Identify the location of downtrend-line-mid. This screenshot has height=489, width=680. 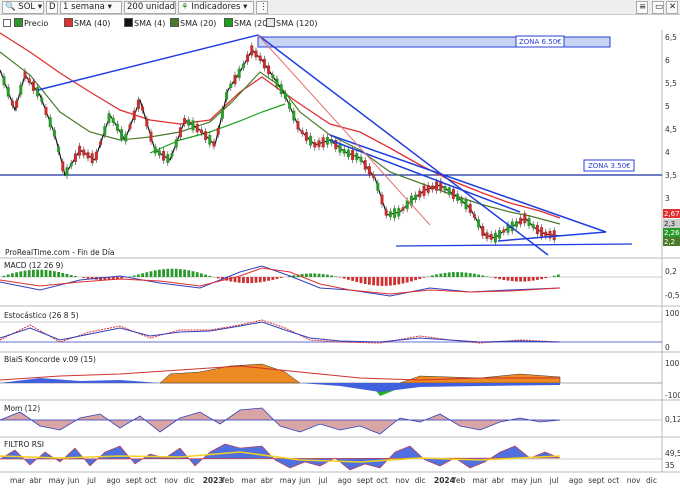
(468, 183).